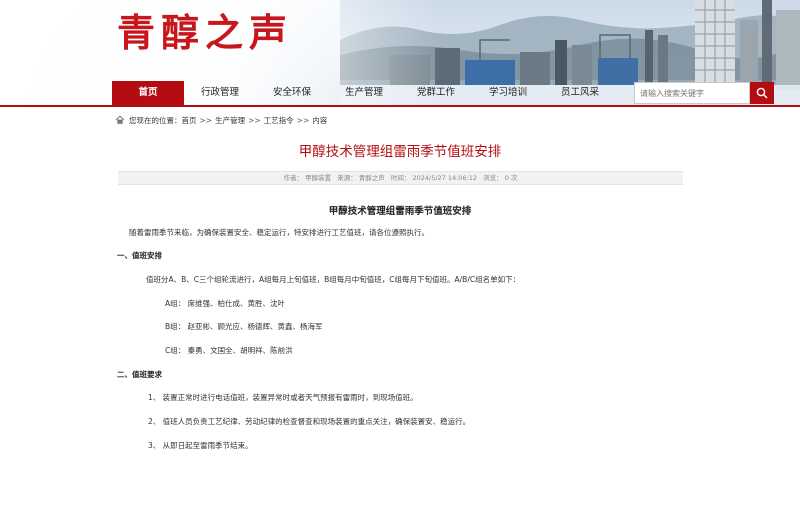 The image size is (800, 509). I want to click on search-input, so click(692, 93).